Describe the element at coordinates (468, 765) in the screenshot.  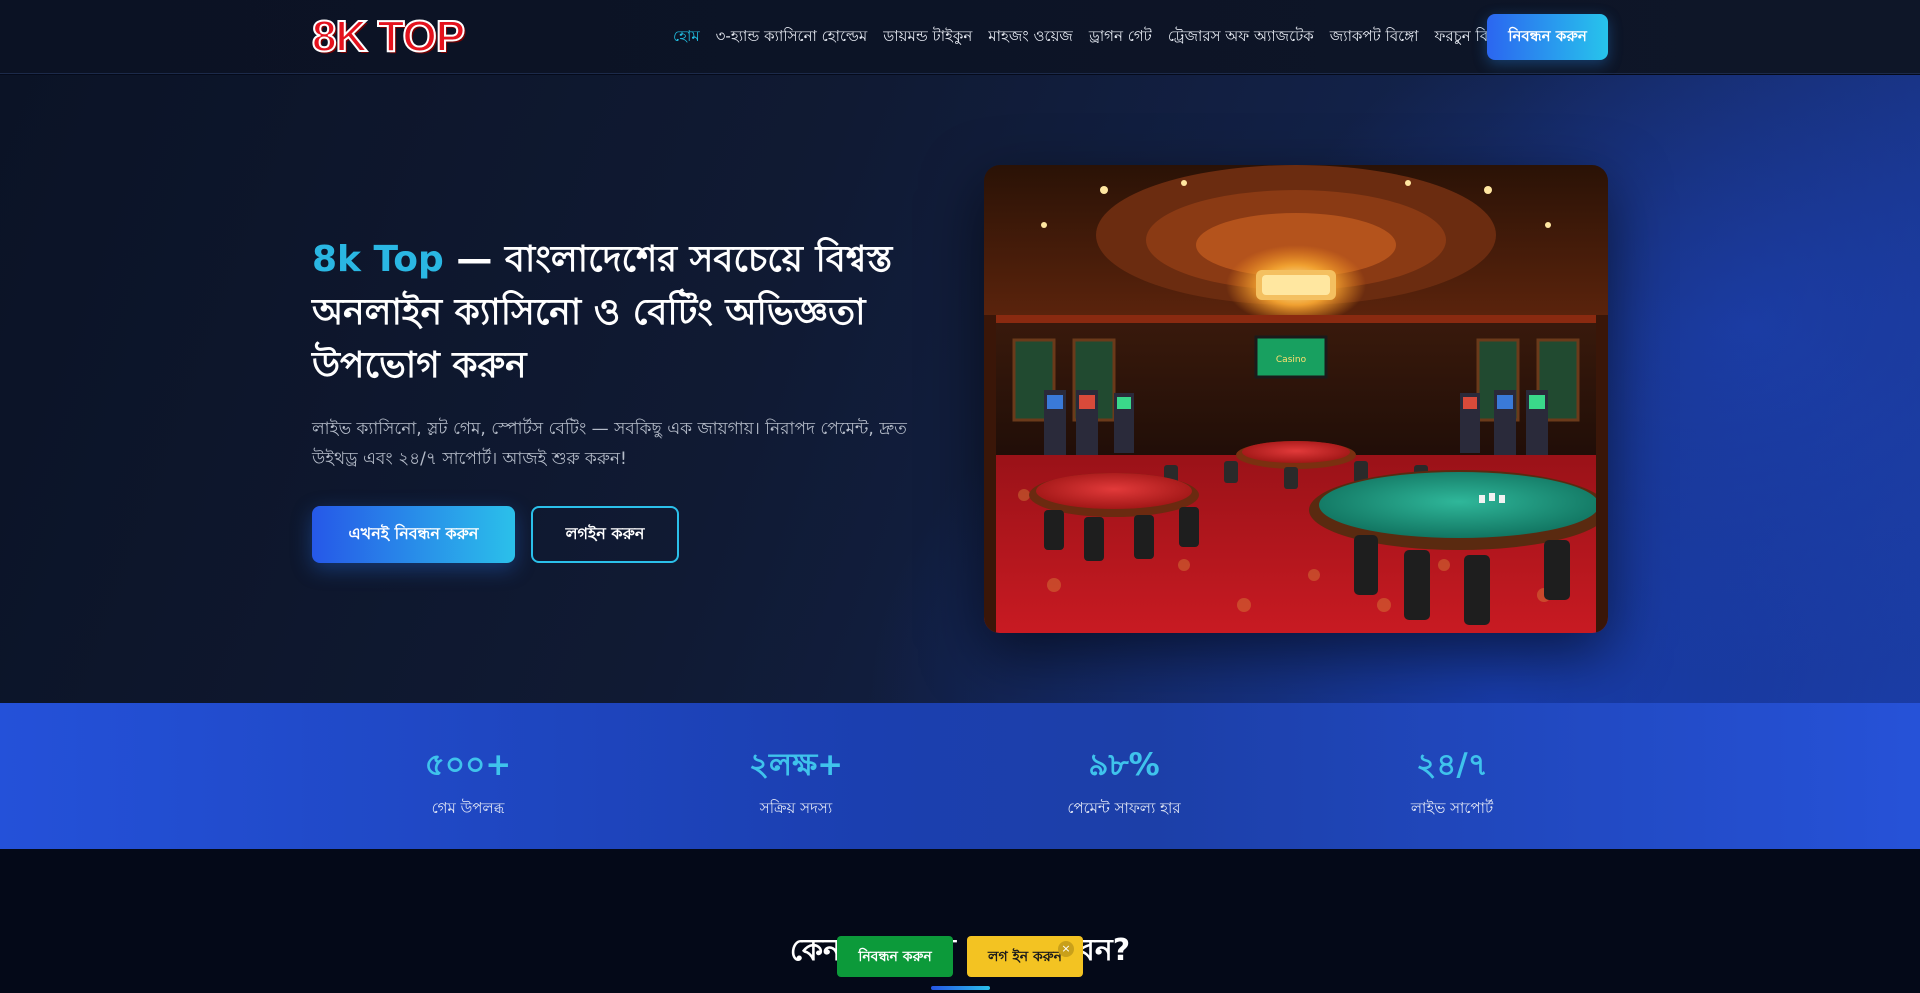
I see `stat-value: ৫০০+` at that location.